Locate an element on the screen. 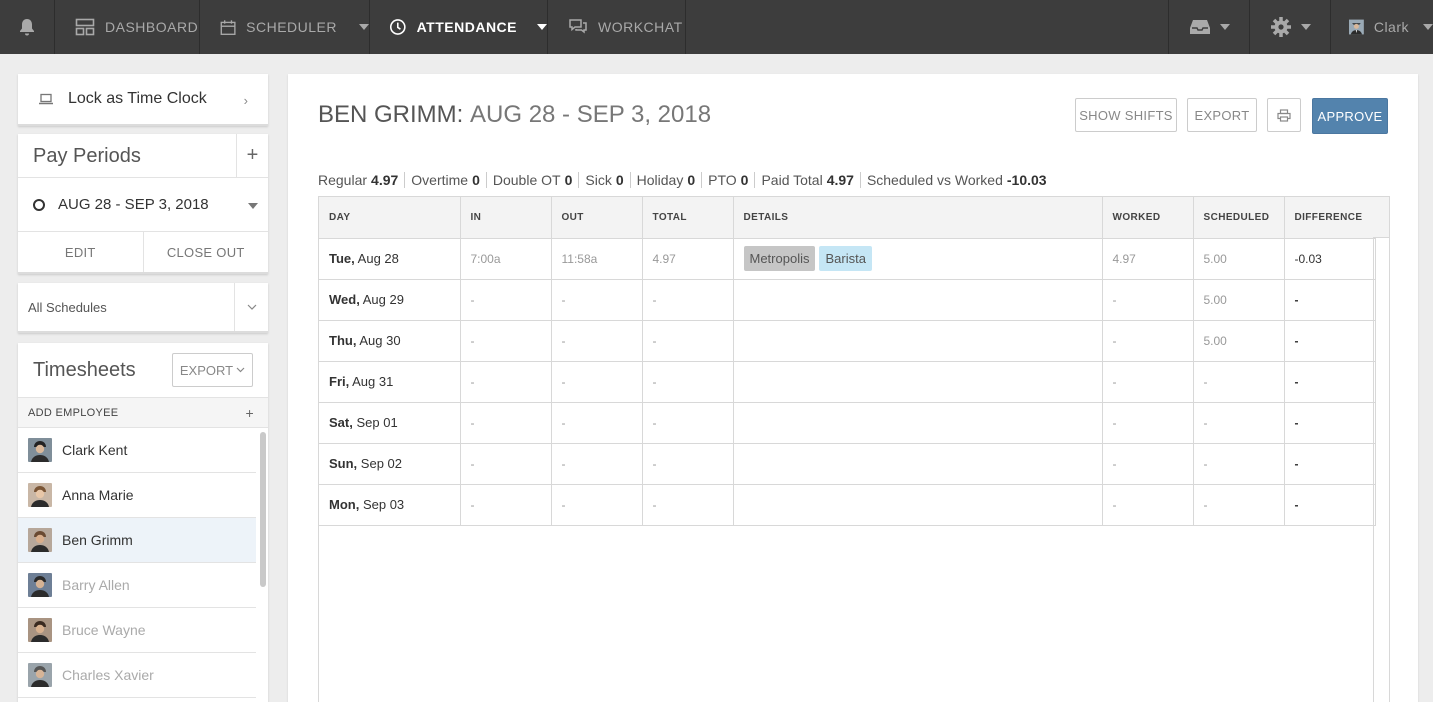 The height and width of the screenshot is (702, 1433). employee-list-scrollbar is located at coordinates (263, 509).